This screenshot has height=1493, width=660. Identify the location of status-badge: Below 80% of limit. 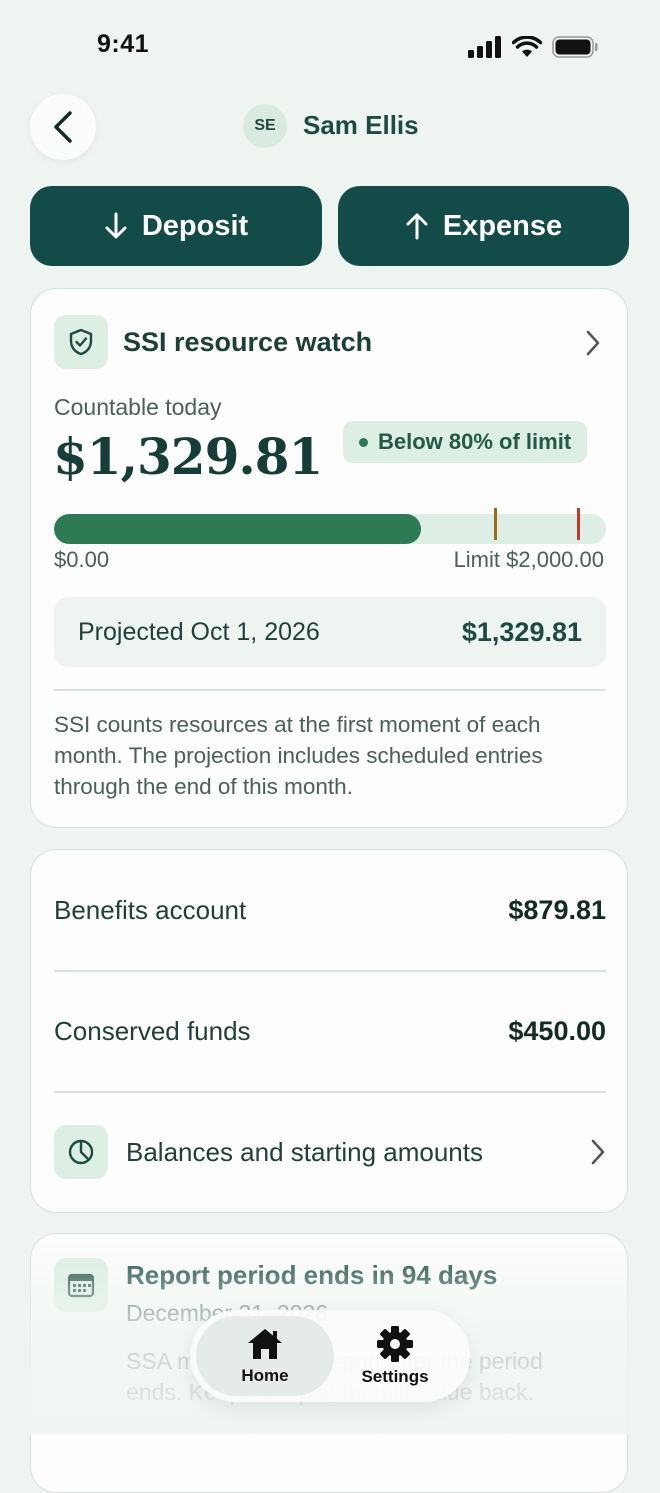
(465, 442).